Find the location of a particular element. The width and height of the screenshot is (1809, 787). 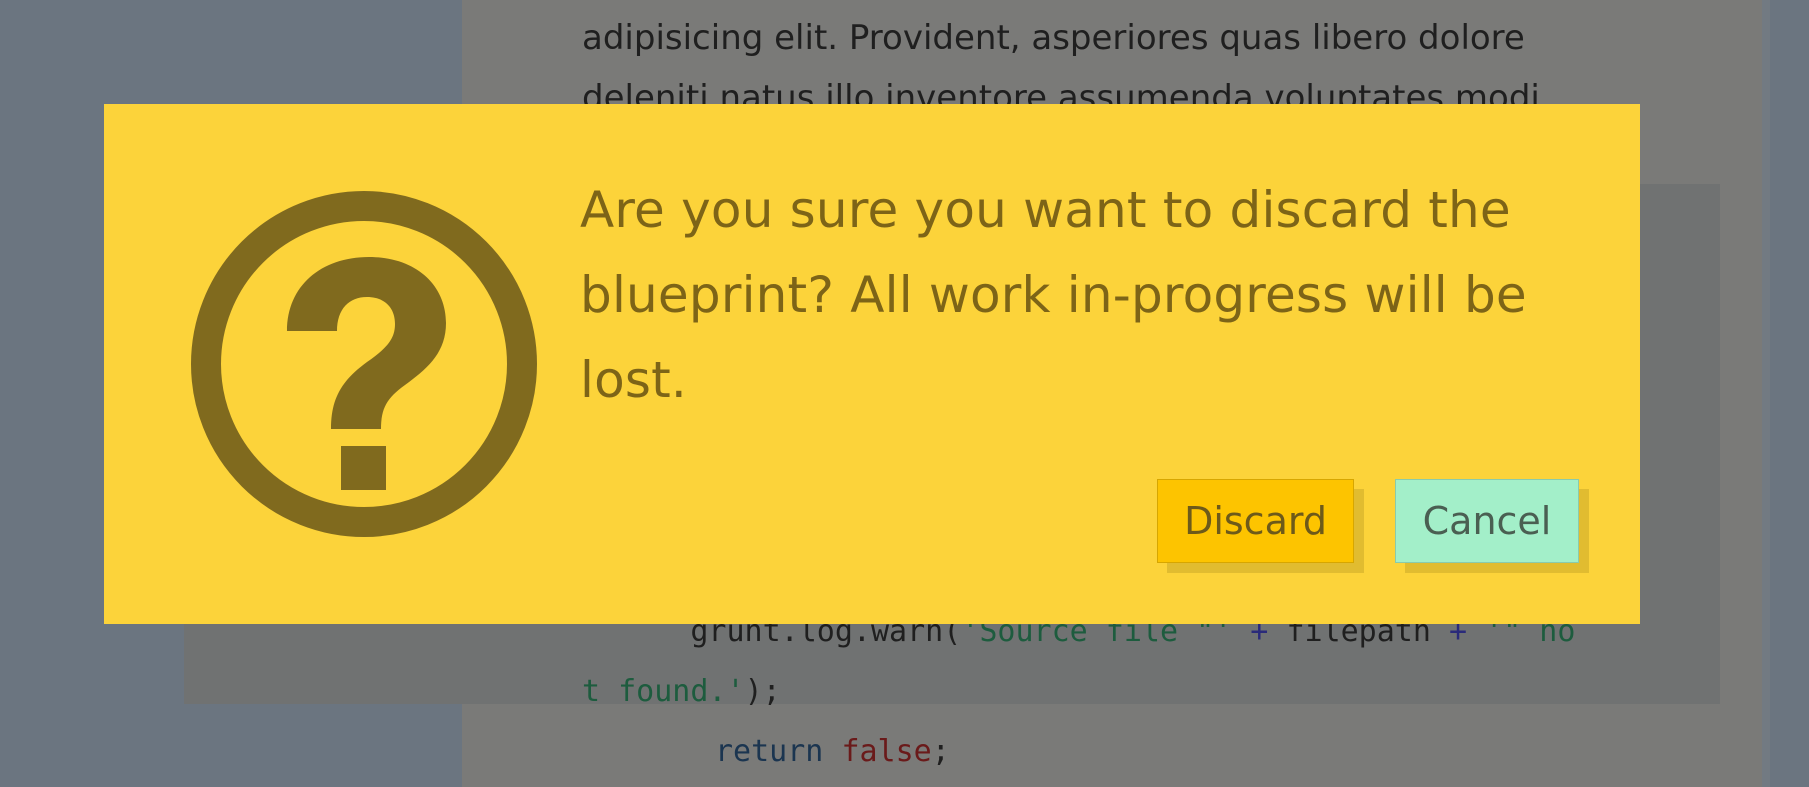

cancel-button-label: Cancel is located at coordinates (1487, 521).